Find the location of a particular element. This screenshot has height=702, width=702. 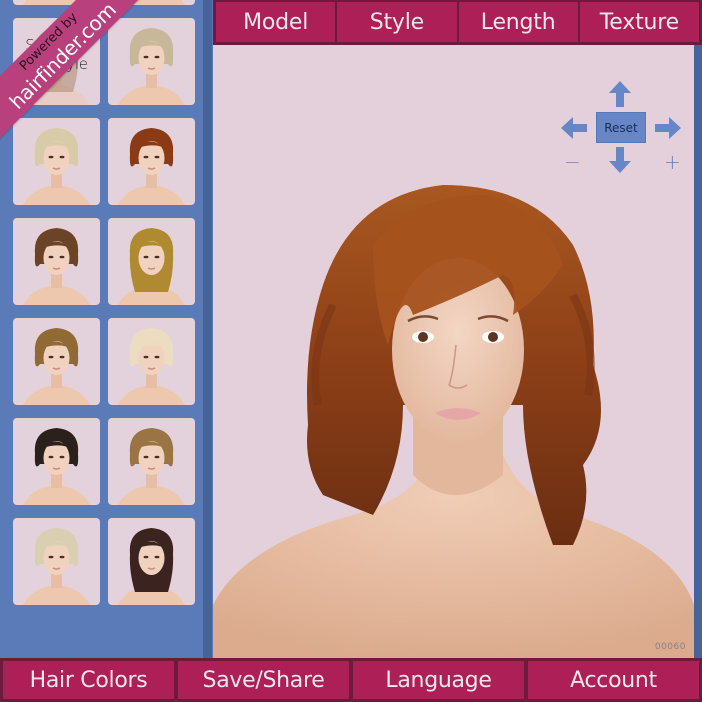

top-menu-bar: Model Style Length Texture is located at coordinates (457, 22).